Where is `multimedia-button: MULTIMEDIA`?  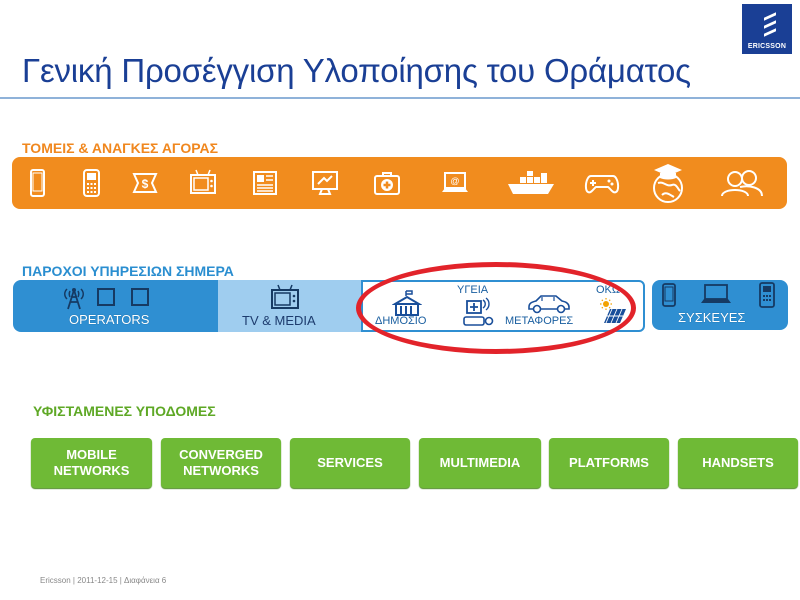 multimedia-button: MULTIMEDIA is located at coordinates (480, 463).